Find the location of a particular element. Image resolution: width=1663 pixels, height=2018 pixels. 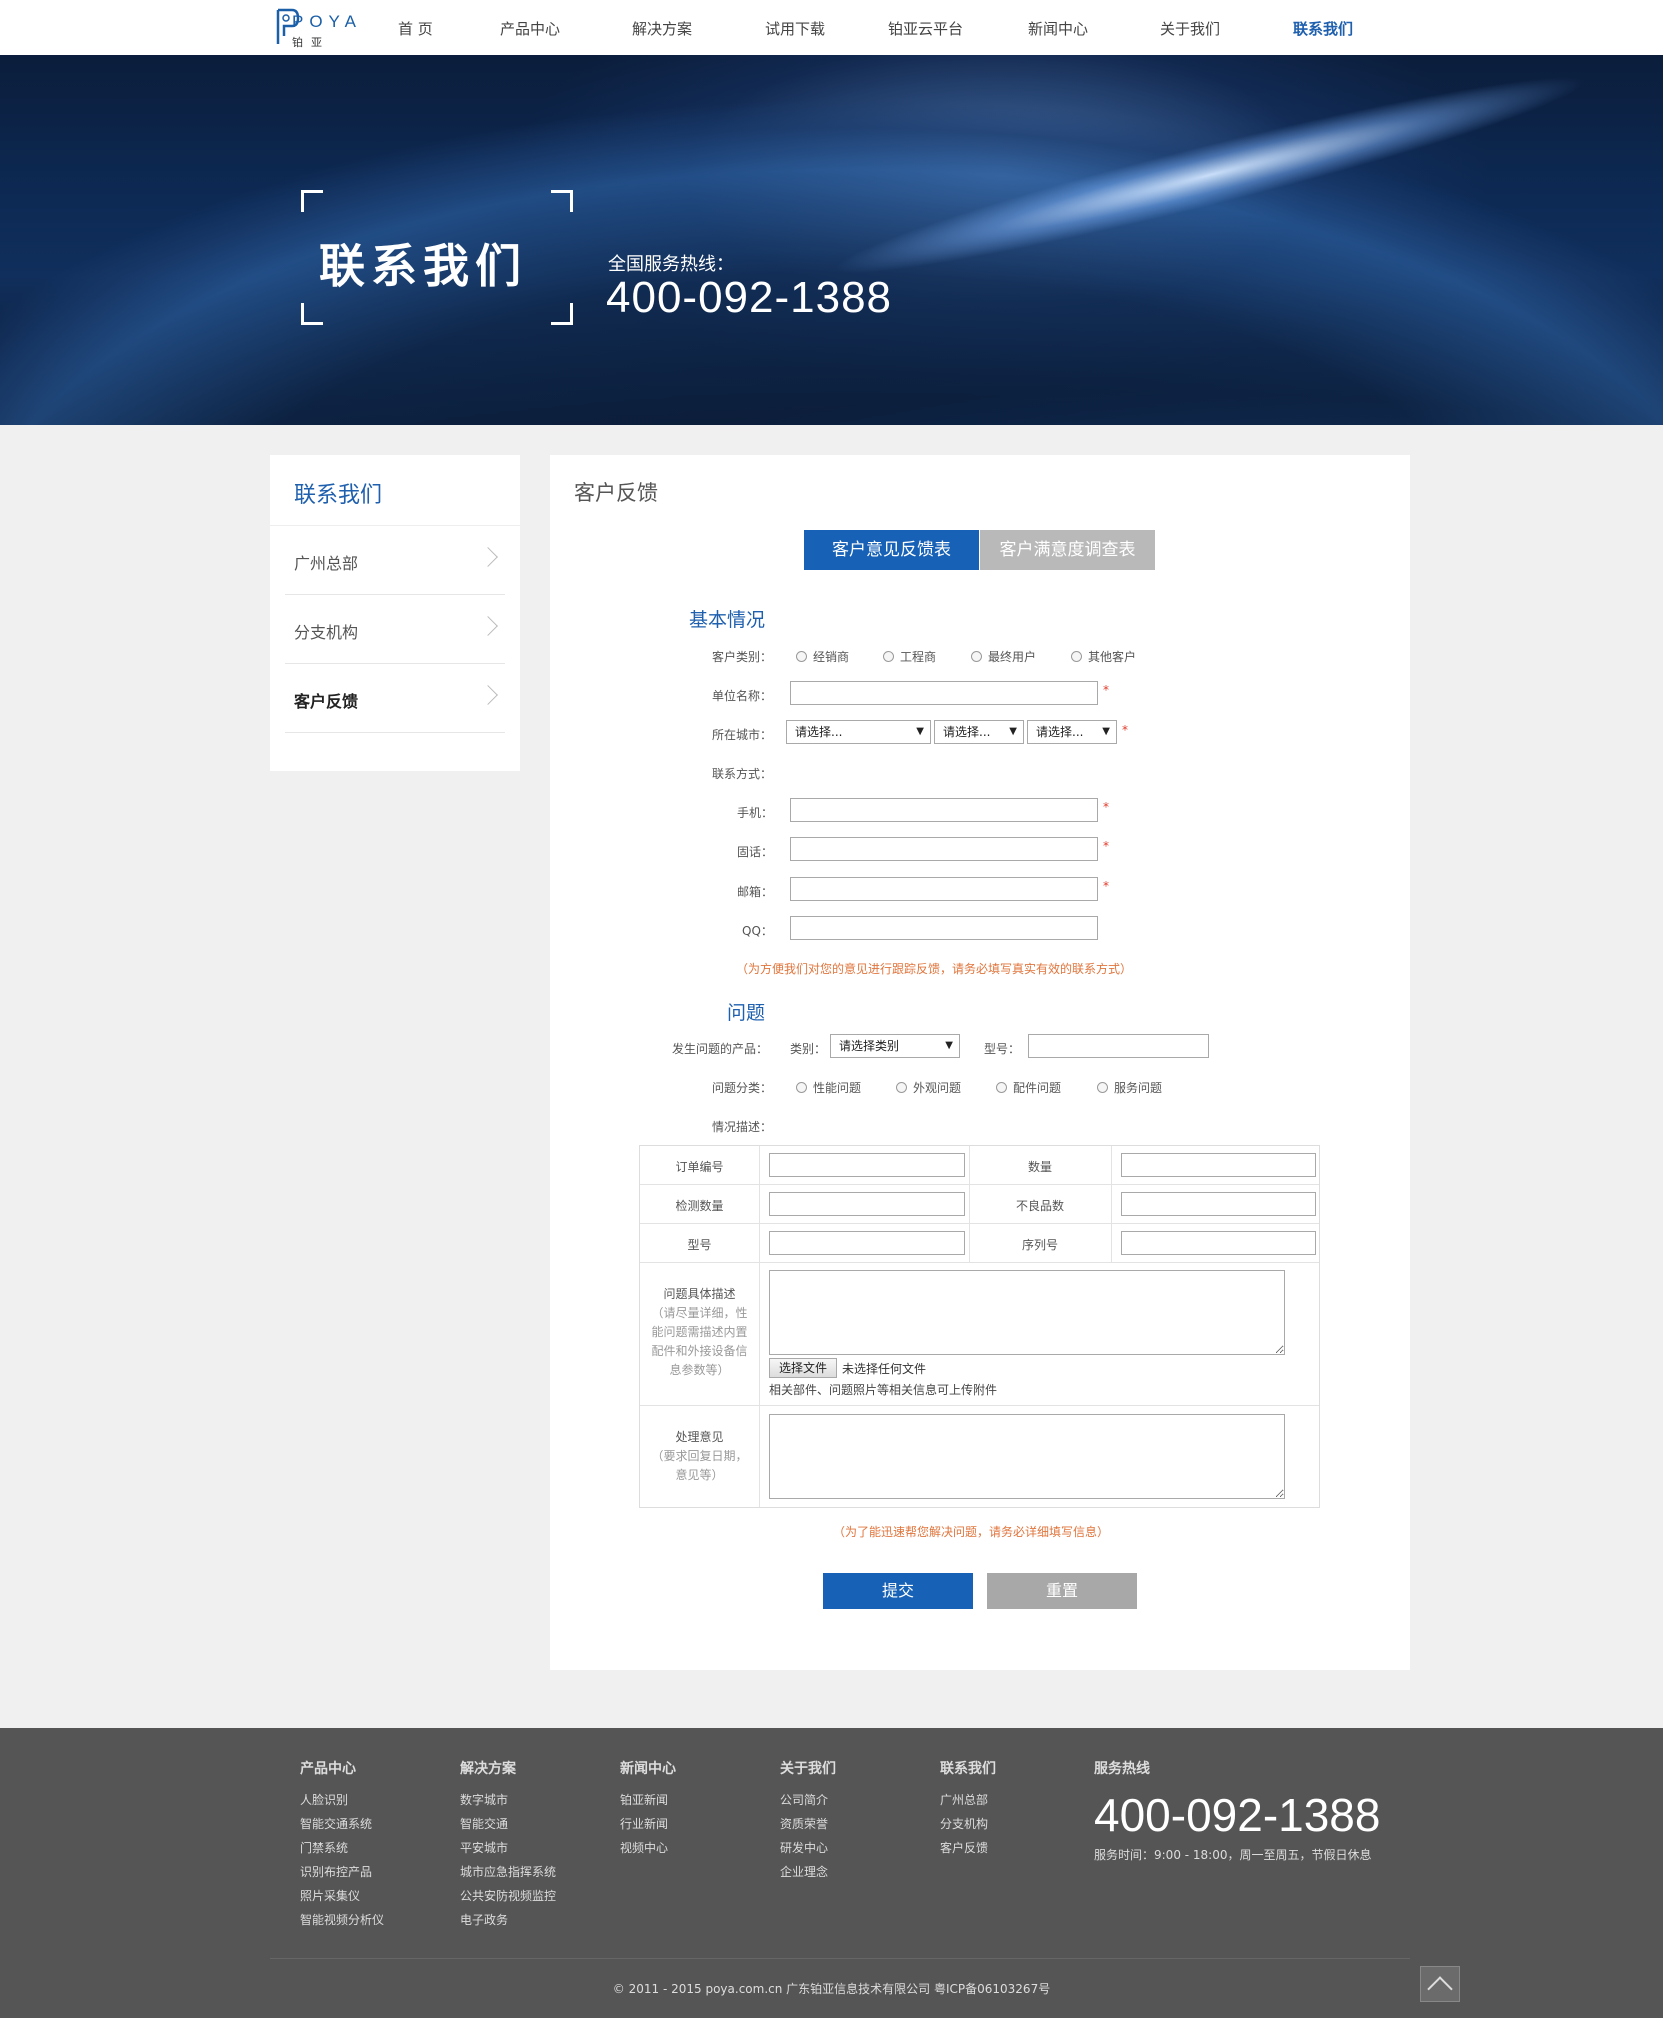

footer-link: 照片采集仪 is located at coordinates (342, 1896).